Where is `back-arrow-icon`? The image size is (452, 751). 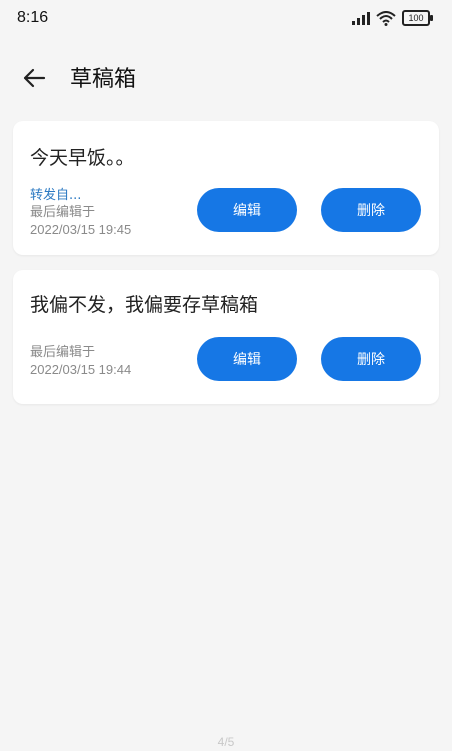
back-arrow-icon is located at coordinates (34, 78).